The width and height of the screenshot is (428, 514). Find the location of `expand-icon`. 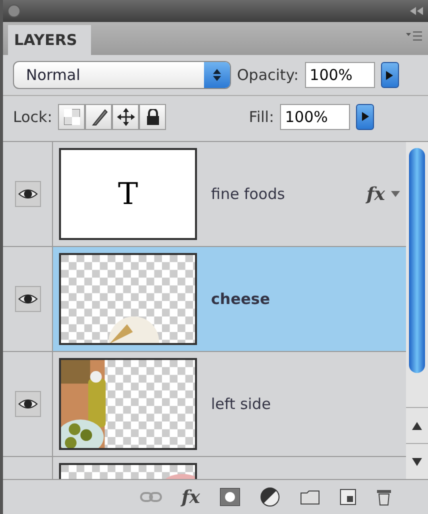

expand-icon is located at coordinates (395, 194).